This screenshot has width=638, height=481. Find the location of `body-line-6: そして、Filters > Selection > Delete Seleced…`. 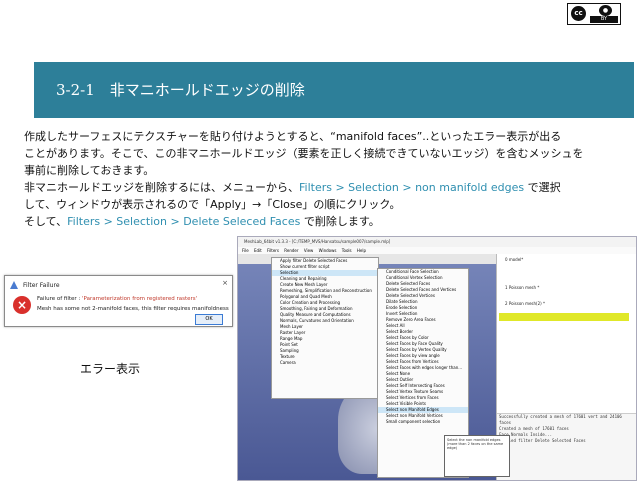

body-line-6: そして、Filters > Selection > Delete Seleced… is located at coordinates (324, 221).